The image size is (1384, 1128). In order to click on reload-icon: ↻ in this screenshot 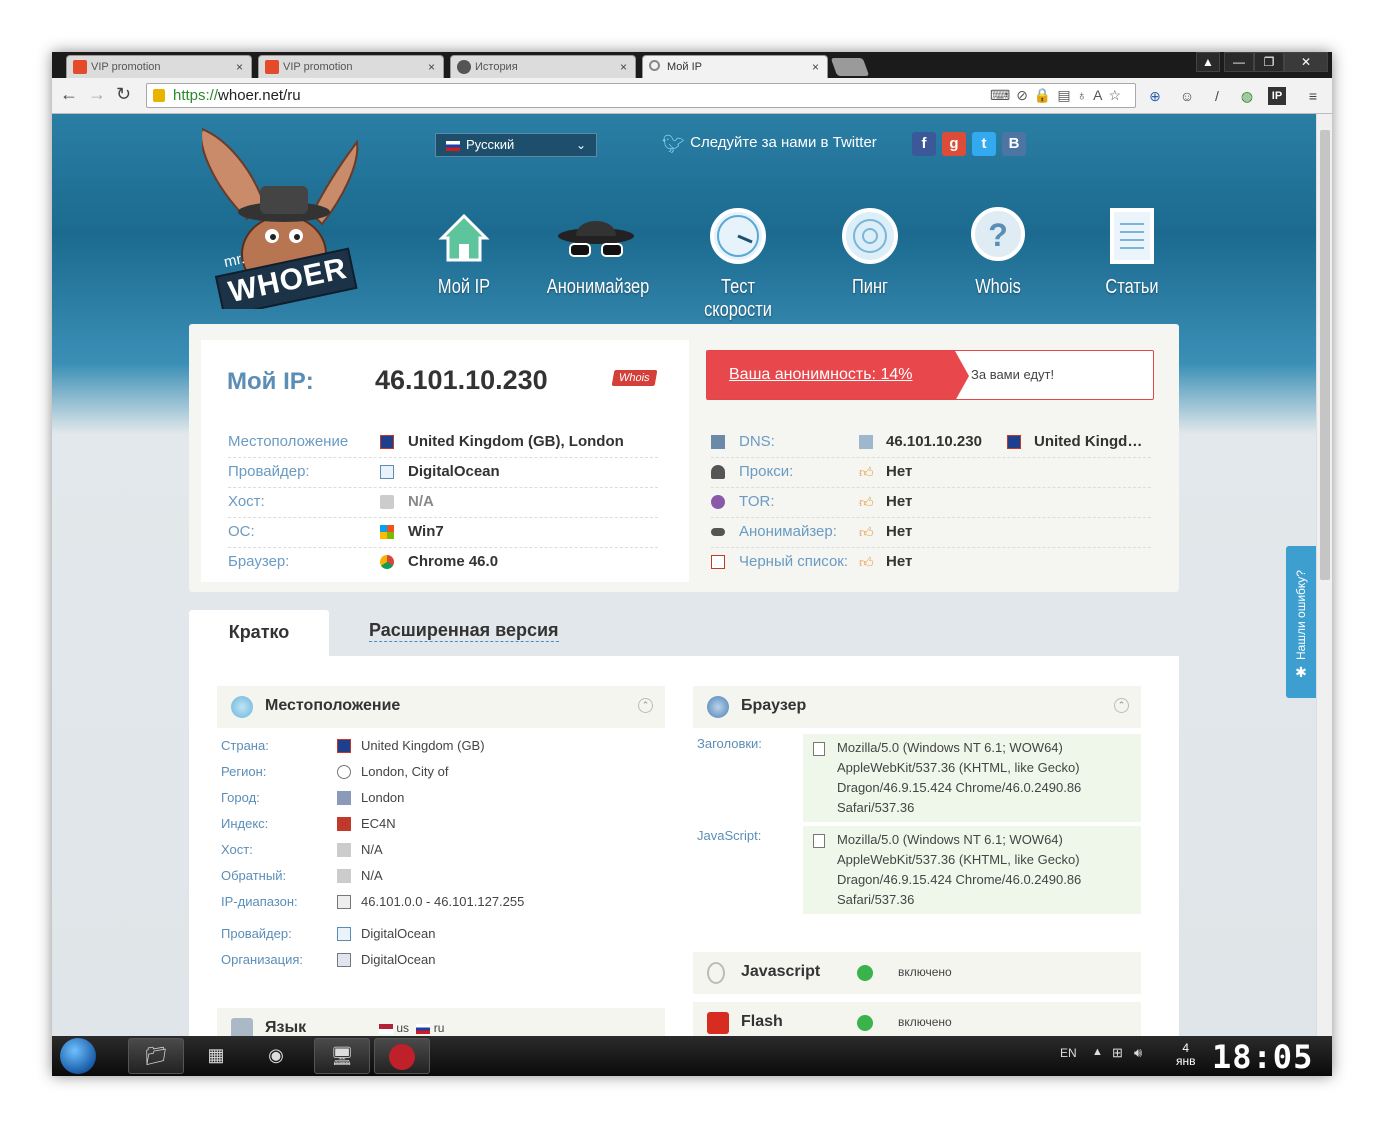, I will do `click(123, 94)`.